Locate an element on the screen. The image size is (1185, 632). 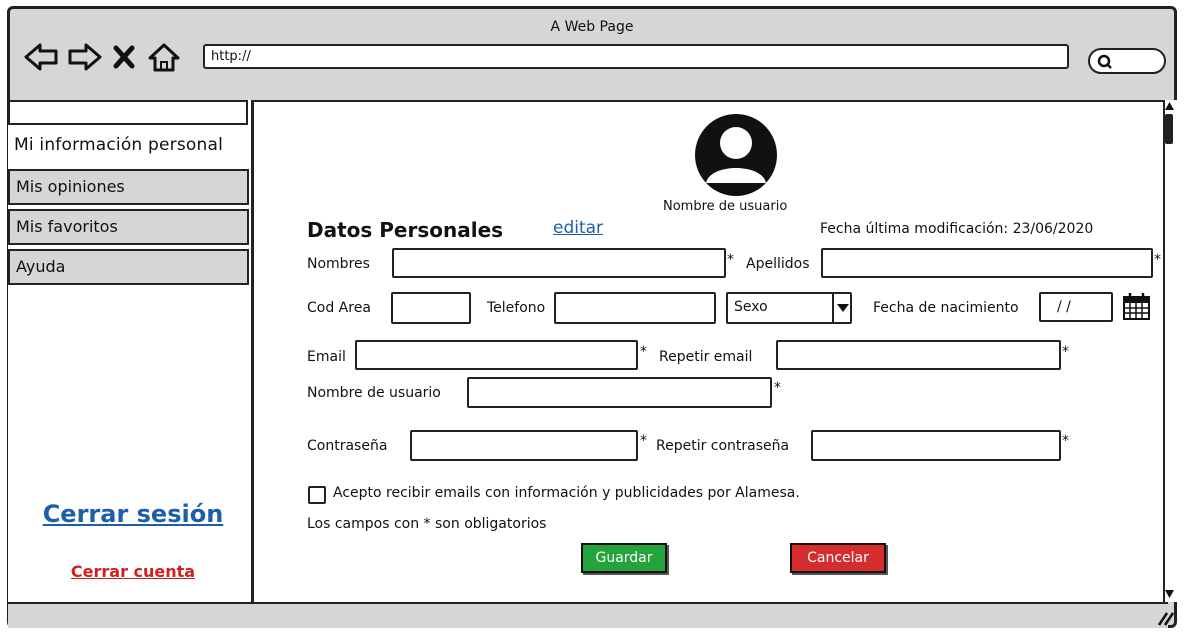
sidebar-item-favorites: Mis favoritos is located at coordinates (128, 227).